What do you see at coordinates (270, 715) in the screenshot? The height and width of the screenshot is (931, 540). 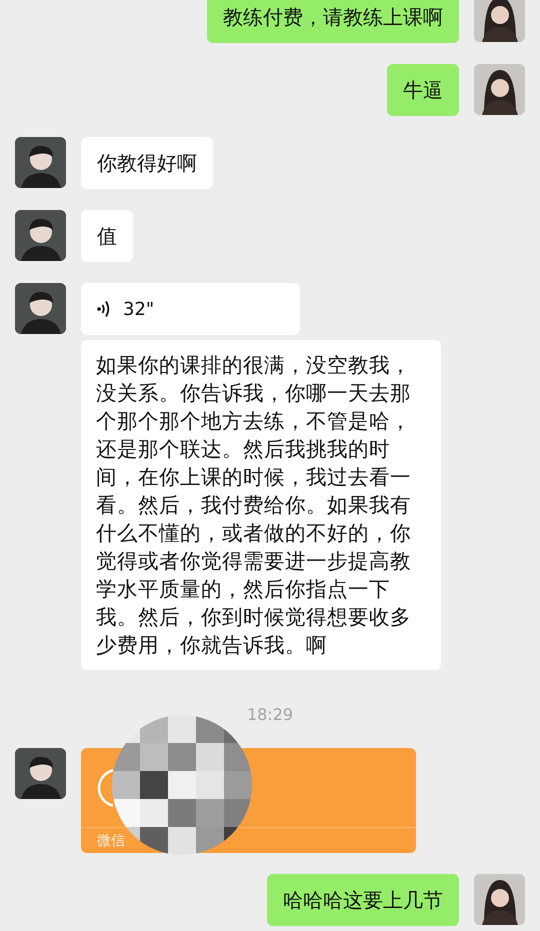 I see `timestamp: 18:29` at bounding box center [270, 715].